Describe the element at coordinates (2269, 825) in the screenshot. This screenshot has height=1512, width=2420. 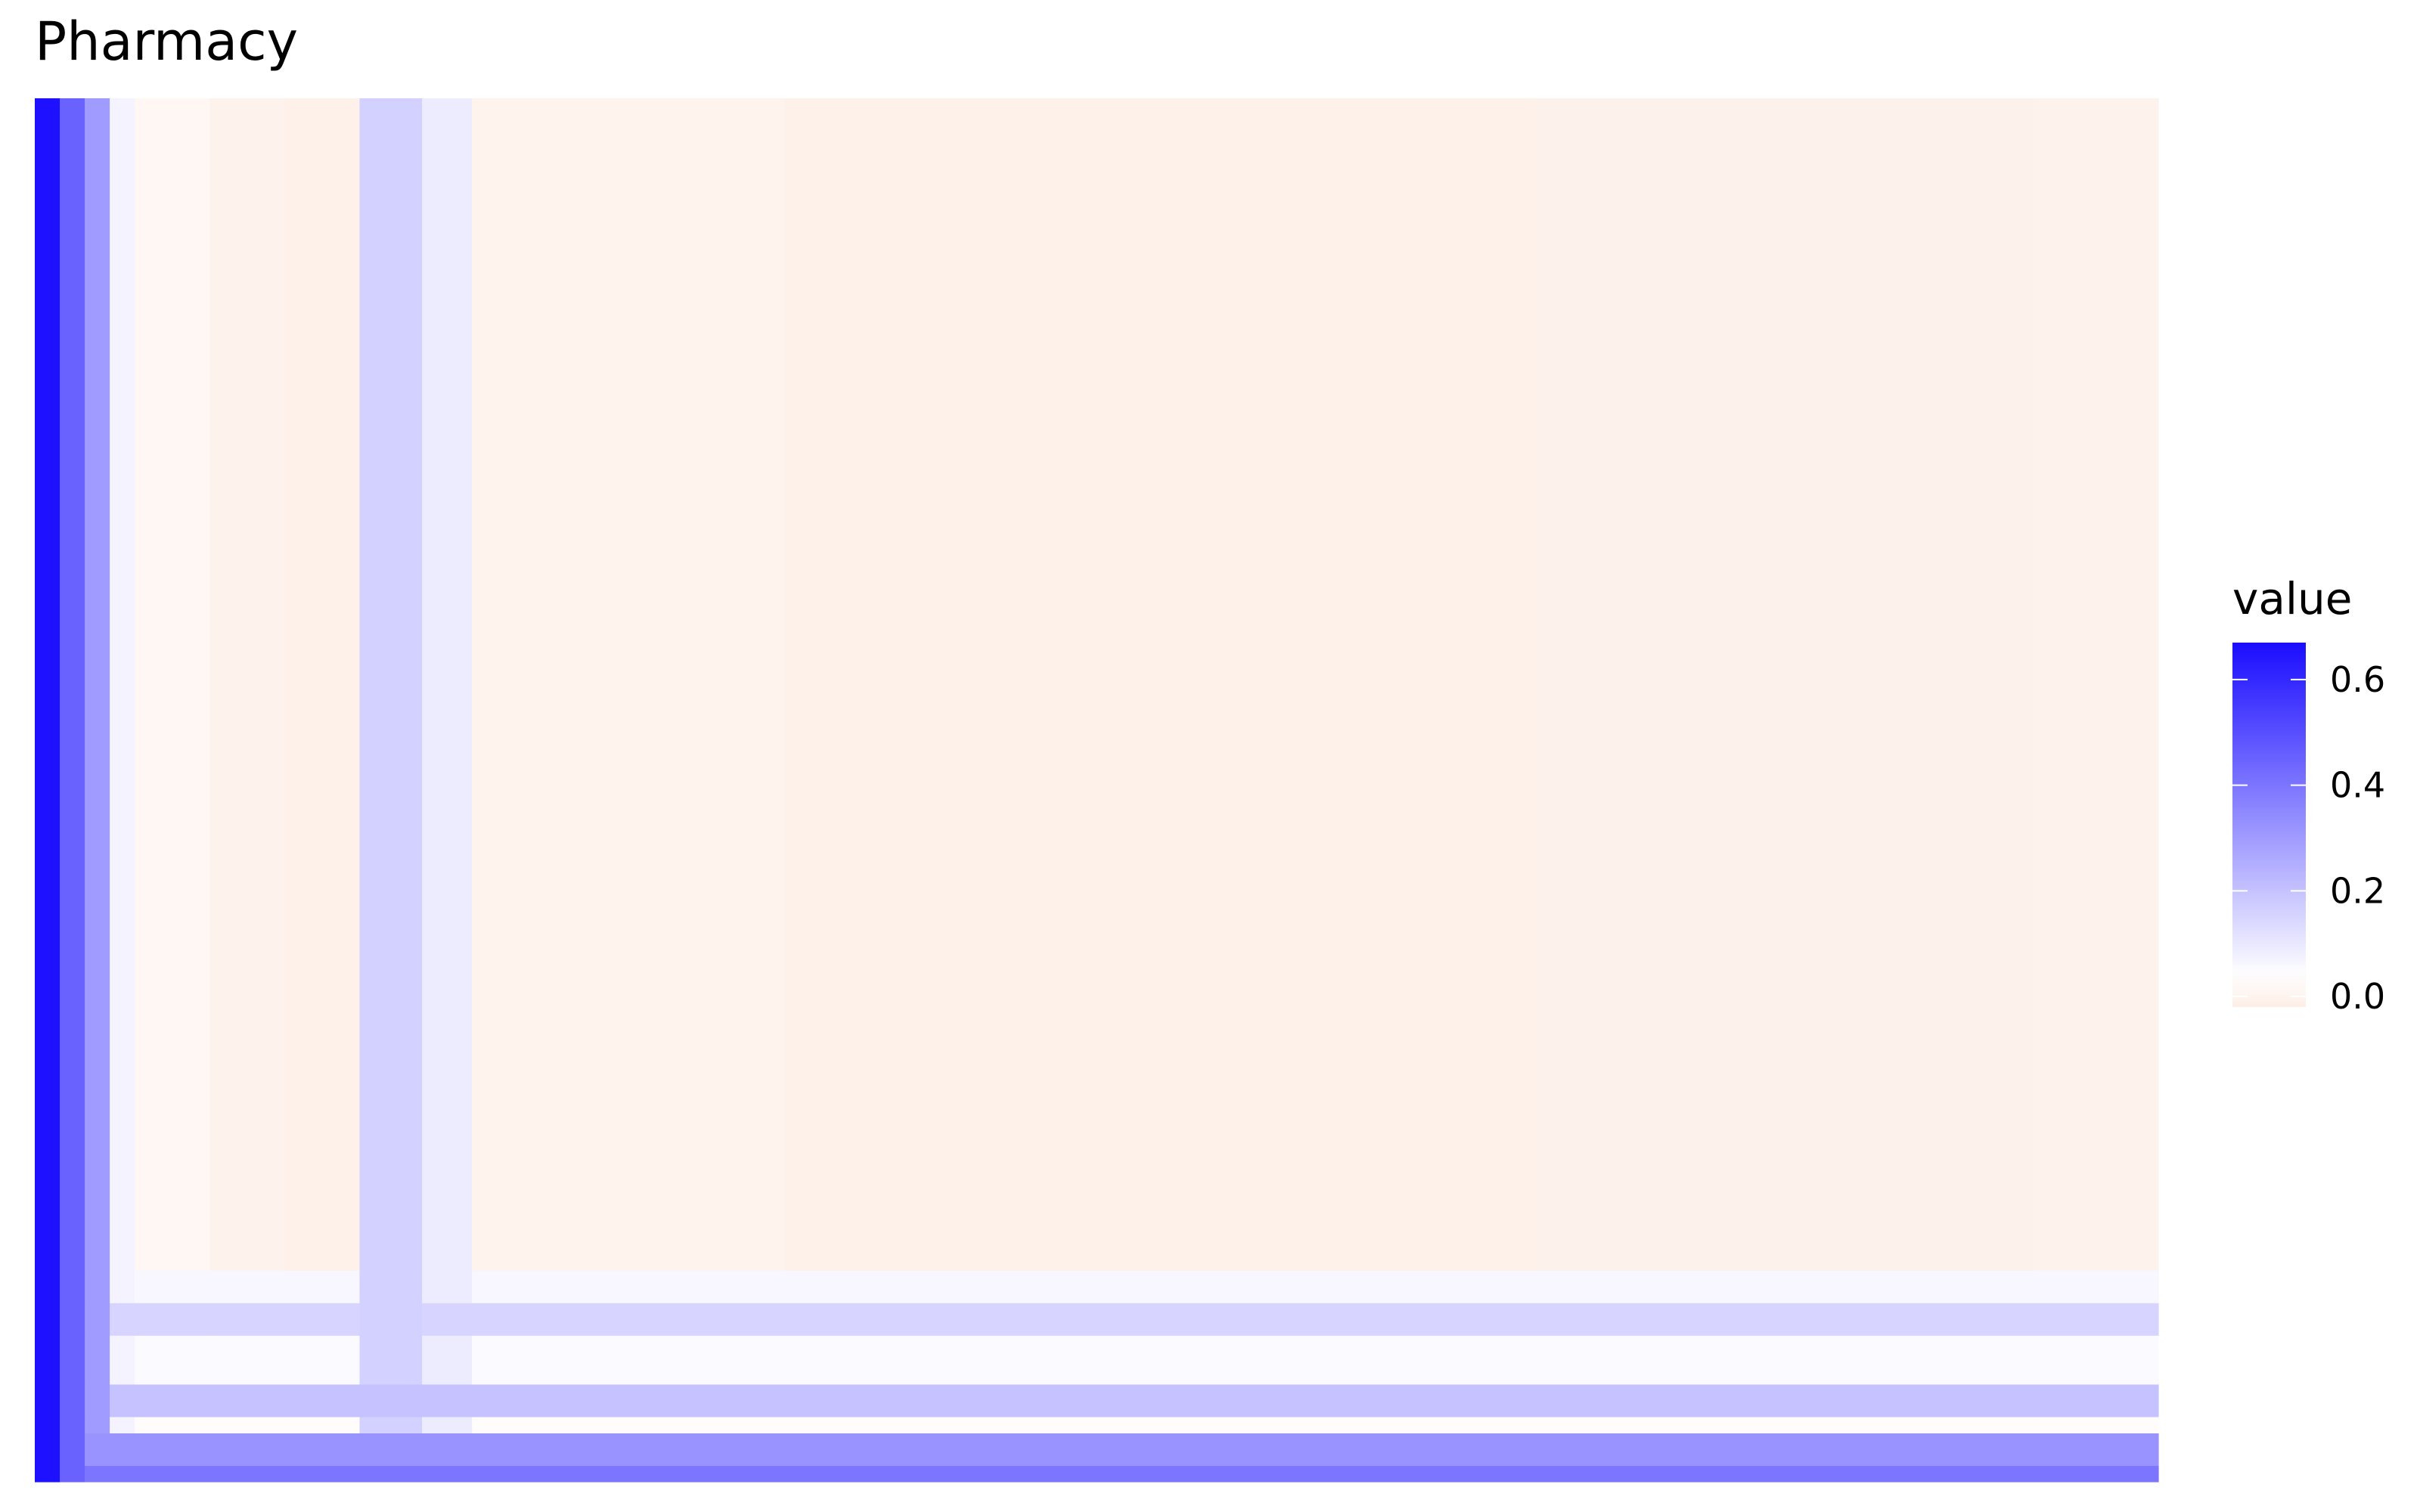
I see `legend-colorbar` at that location.